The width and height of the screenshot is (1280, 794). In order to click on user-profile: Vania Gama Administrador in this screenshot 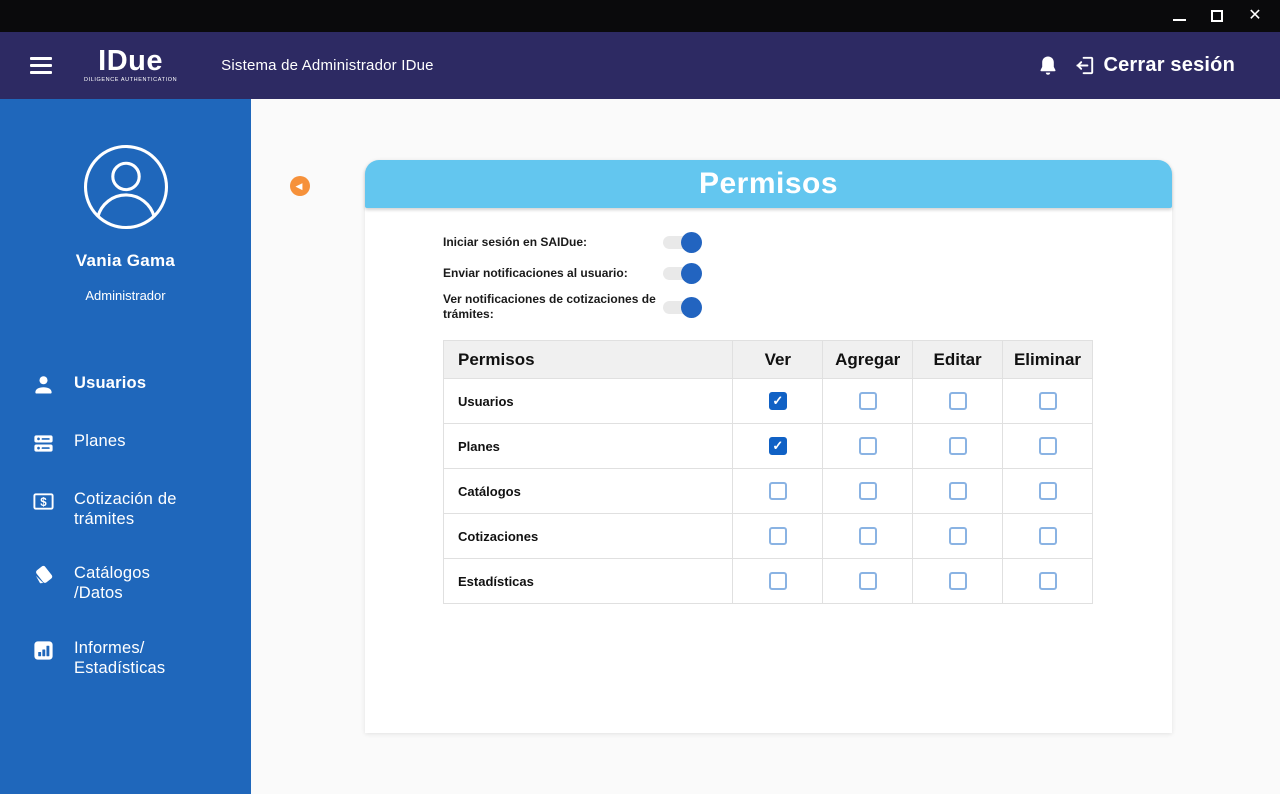, I will do `click(125, 201)`.